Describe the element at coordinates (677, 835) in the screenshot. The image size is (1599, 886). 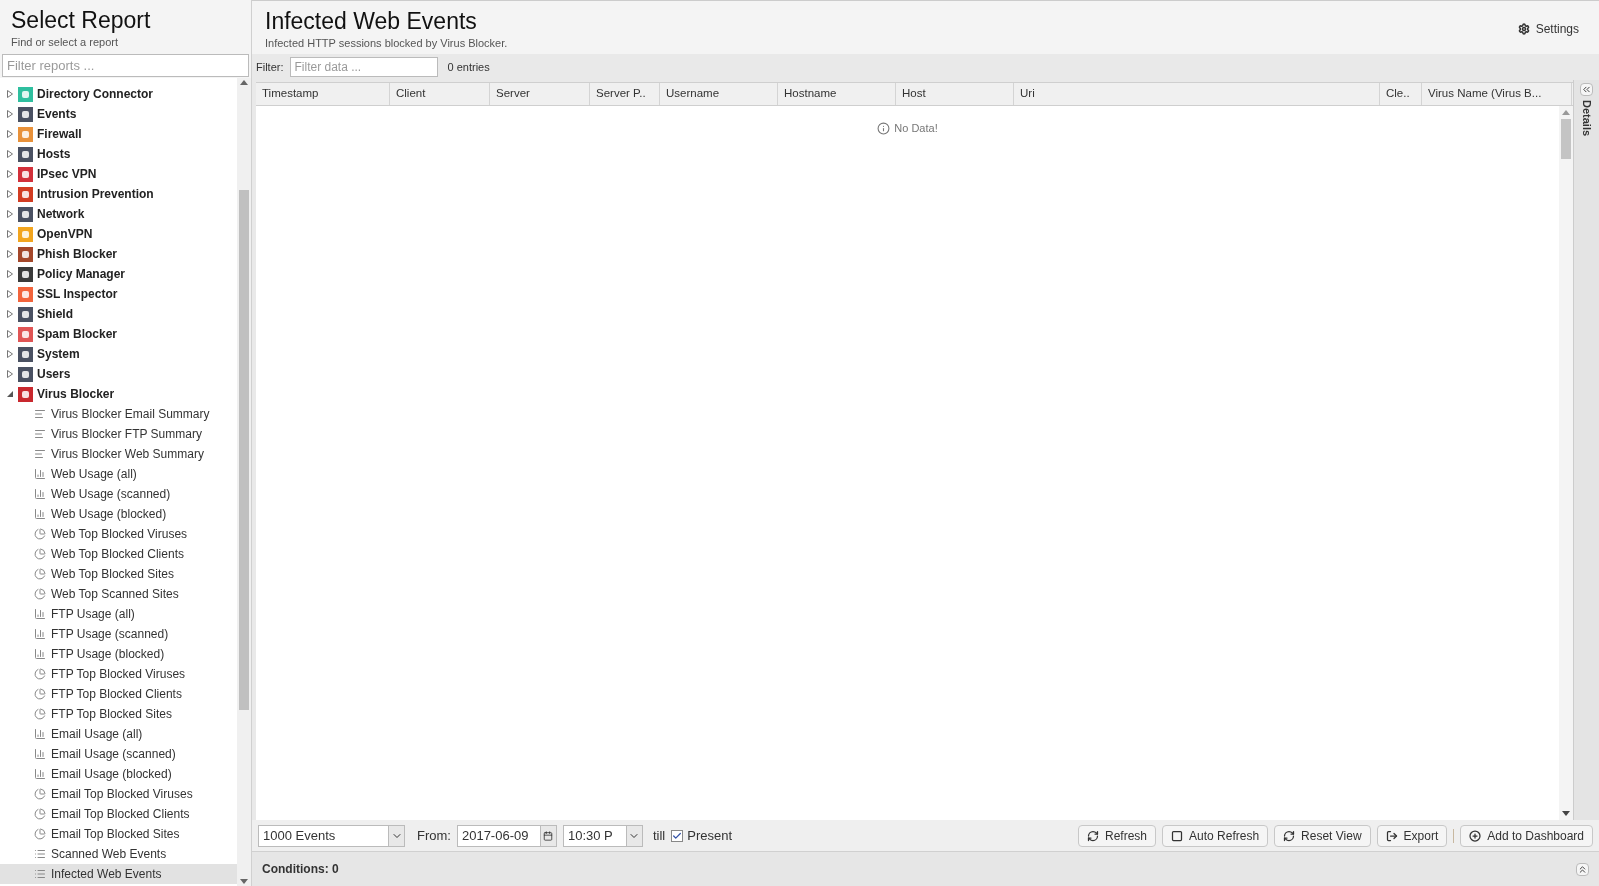
I see `present-checkbox` at that location.